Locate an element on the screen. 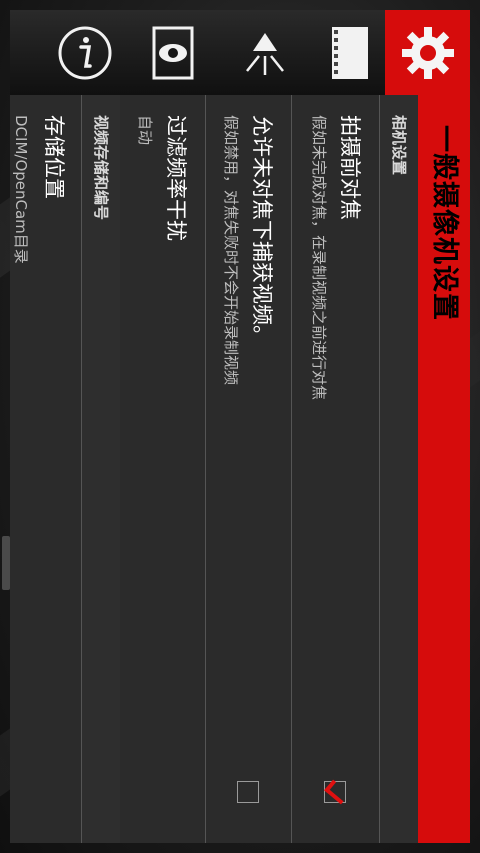 This screenshot has height=853, width=480. setting-subtitle: 假如禁用，对焦失败时不会开始录制视频 is located at coordinates (231, 250).